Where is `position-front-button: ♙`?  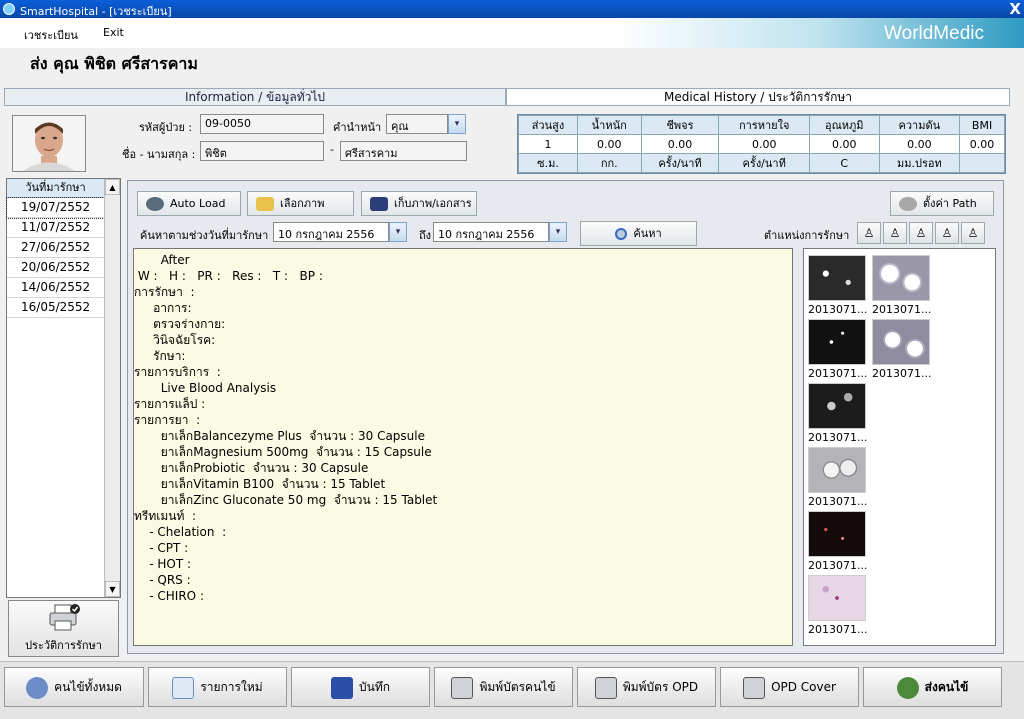 position-front-button: ♙ is located at coordinates (869, 233).